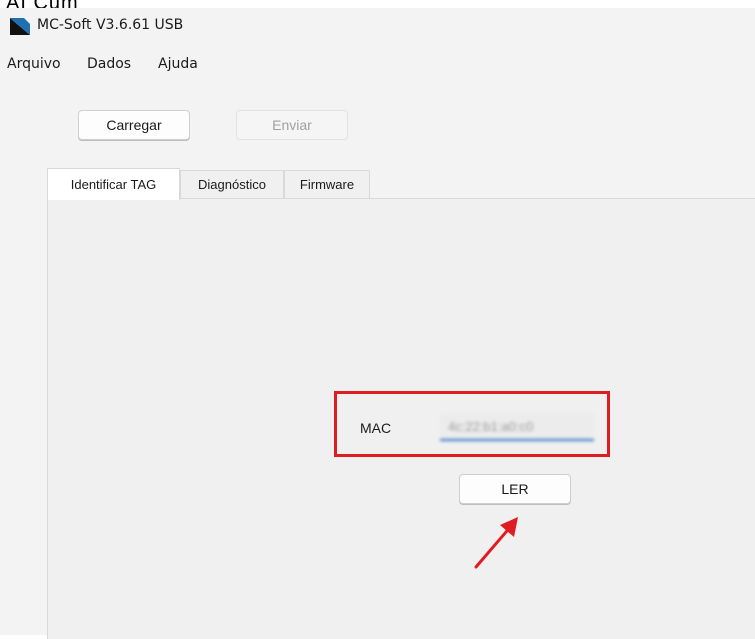 This screenshot has height=639, width=755. I want to click on menu-ajuda: Ajuda, so click(178, 64).